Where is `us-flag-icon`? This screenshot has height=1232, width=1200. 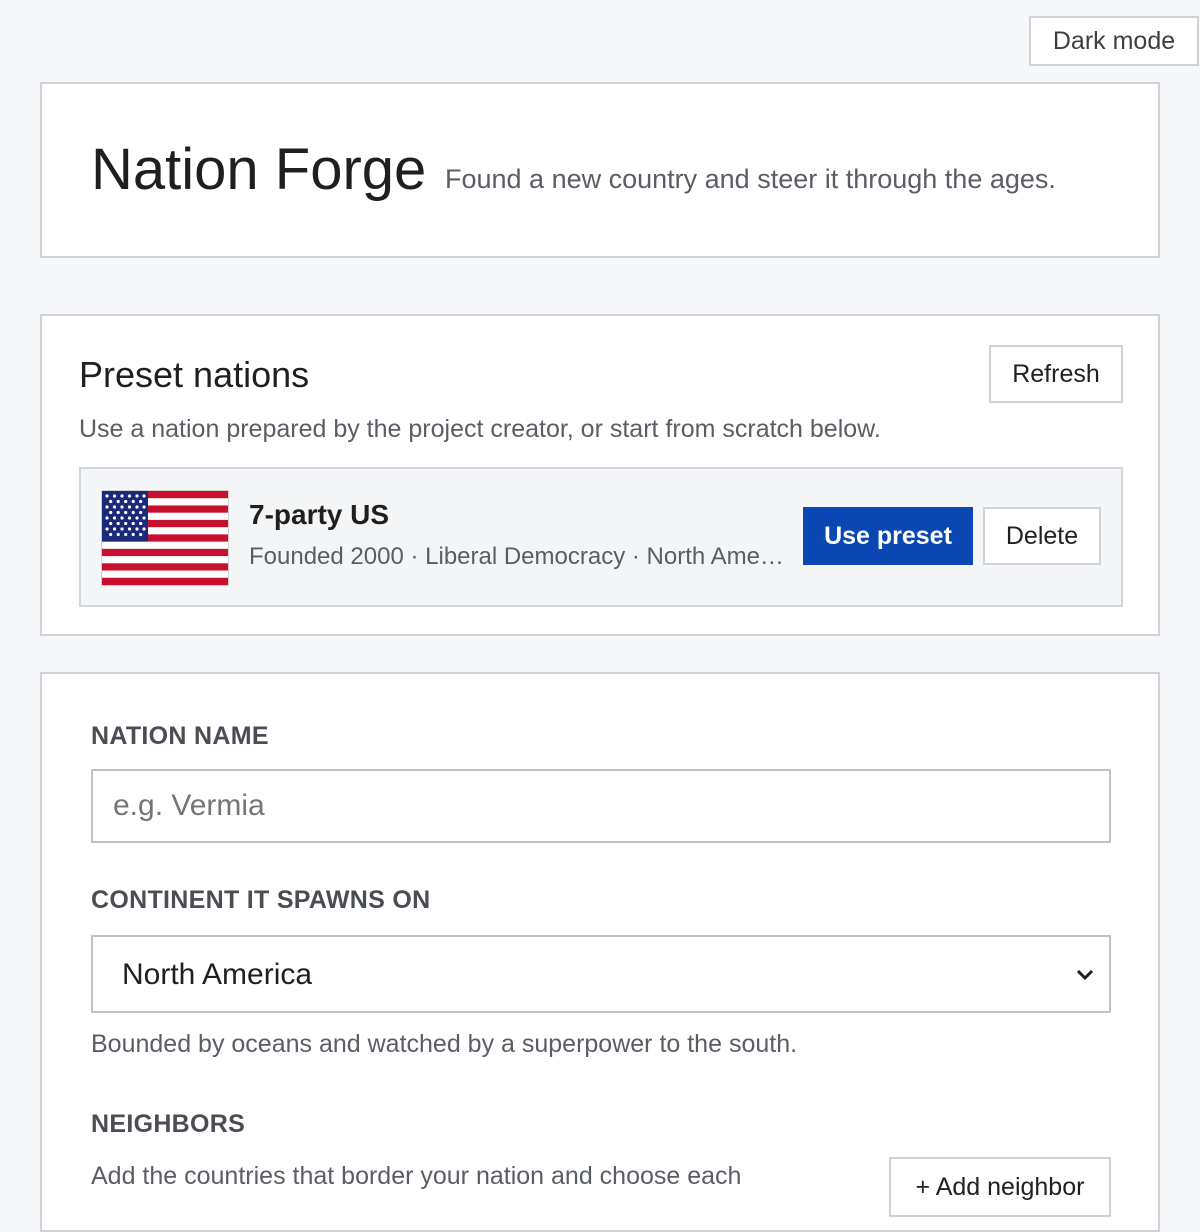 us-flag-icon is located at coordinates (165, 538).